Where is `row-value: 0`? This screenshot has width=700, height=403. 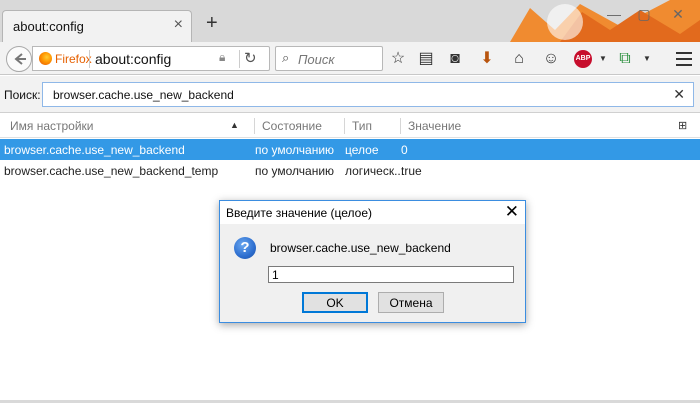 row-value: 0 is located at coordinates (404, 150).